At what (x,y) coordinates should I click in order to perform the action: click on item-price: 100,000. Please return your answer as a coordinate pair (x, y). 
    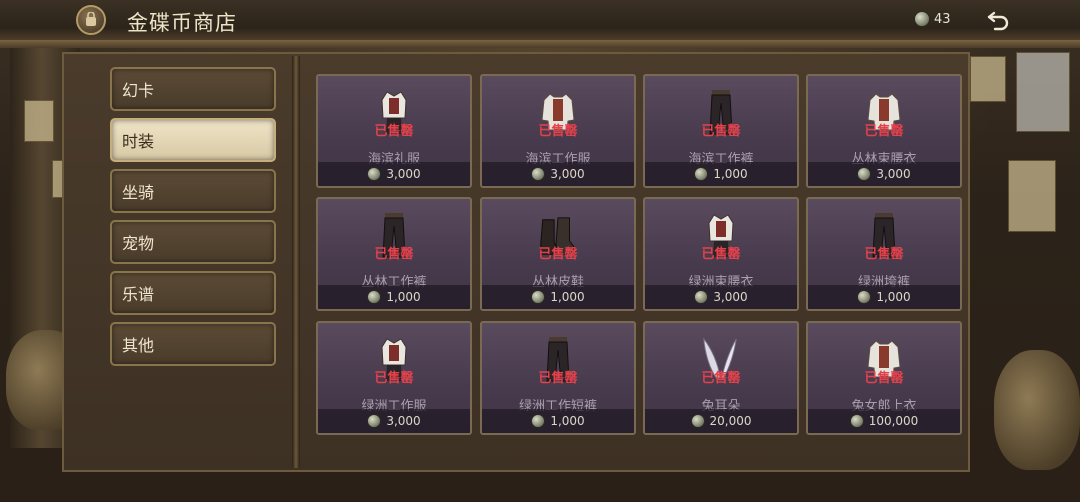
    Looking at the image, I should click on (893, 421).